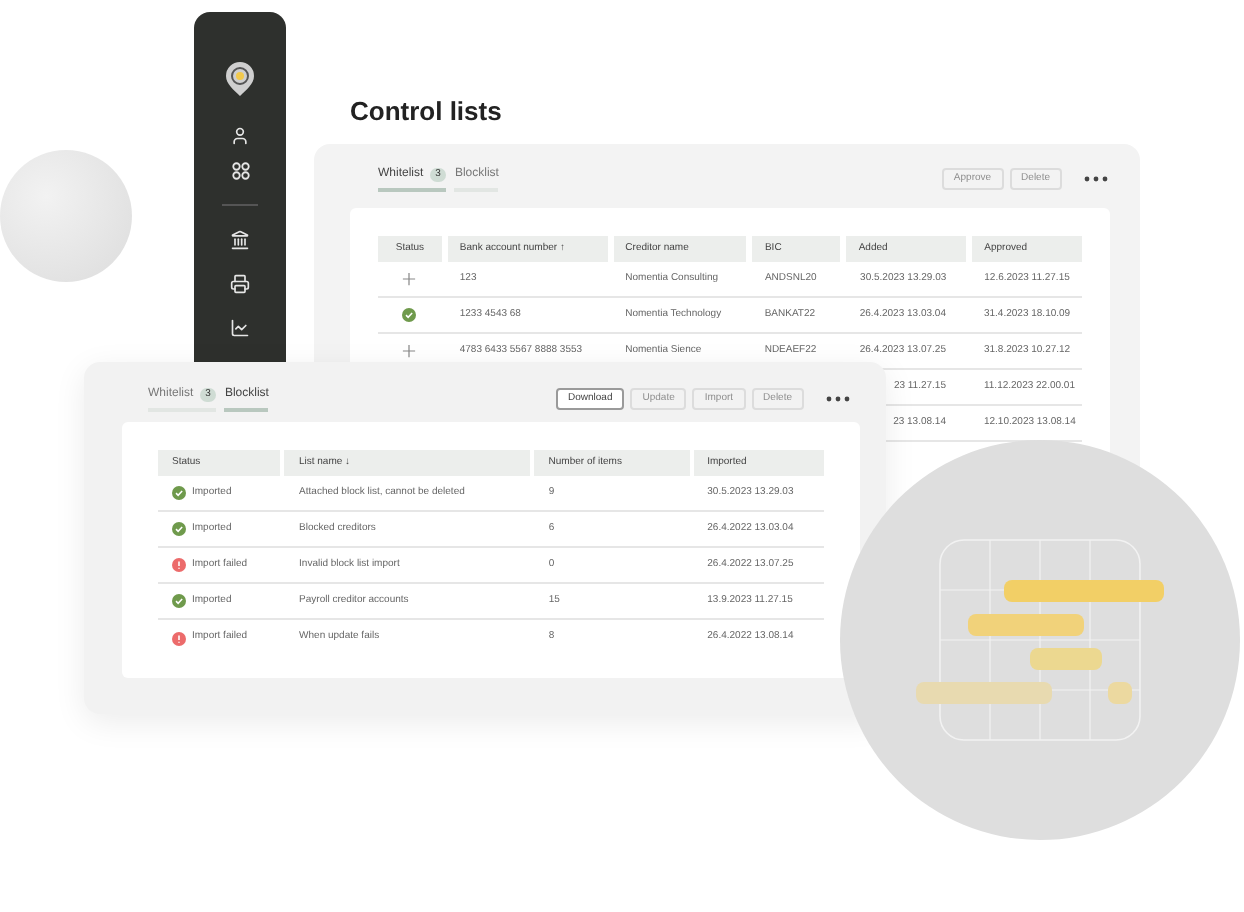 This screenshot has height=912, width=1244. What do you see at coordinates (240, 240) in the screenshot?
I see `bank-icon` at bounding box center [240, 240].